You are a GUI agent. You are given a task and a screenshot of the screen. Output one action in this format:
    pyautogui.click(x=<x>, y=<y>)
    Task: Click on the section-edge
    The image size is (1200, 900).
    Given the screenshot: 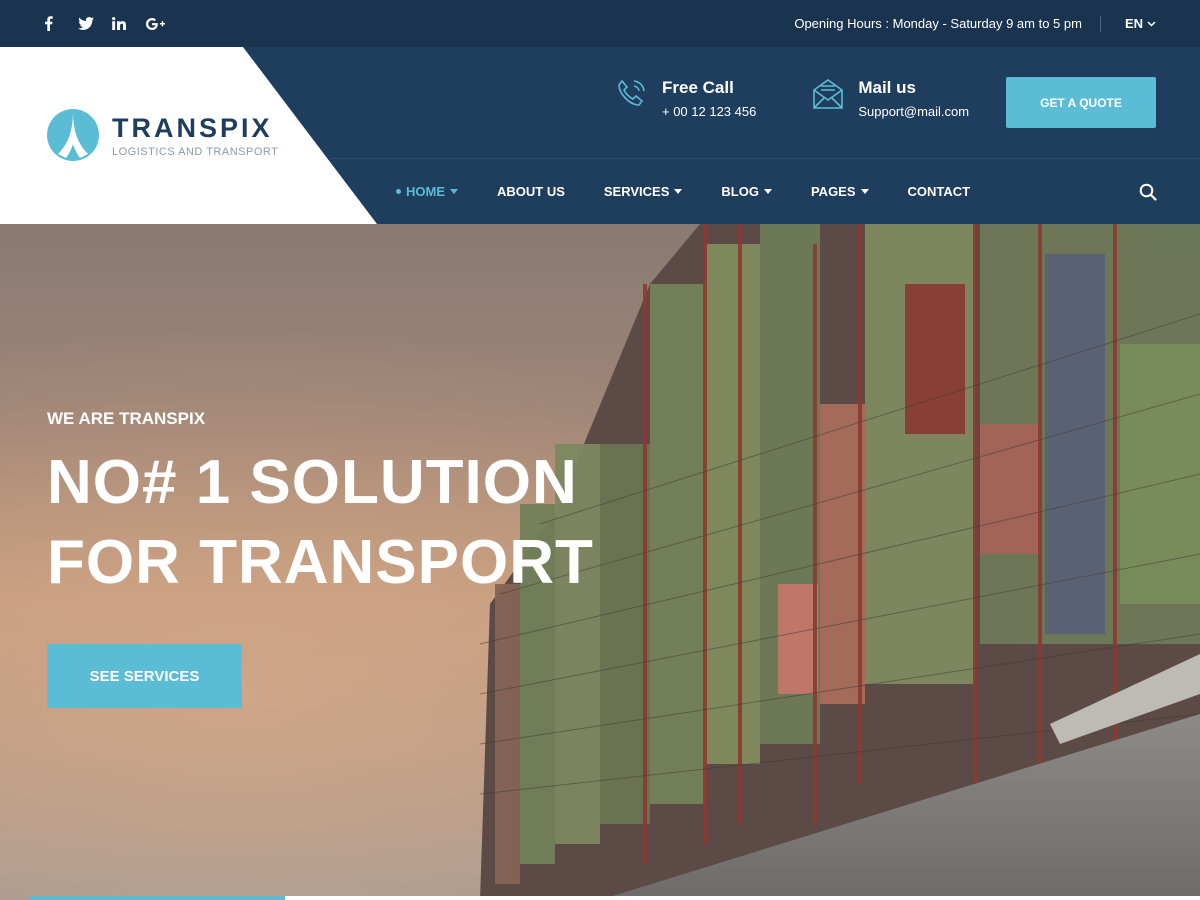 What is the action you would take?
    pyautogui.click(x=742, y=898)
    